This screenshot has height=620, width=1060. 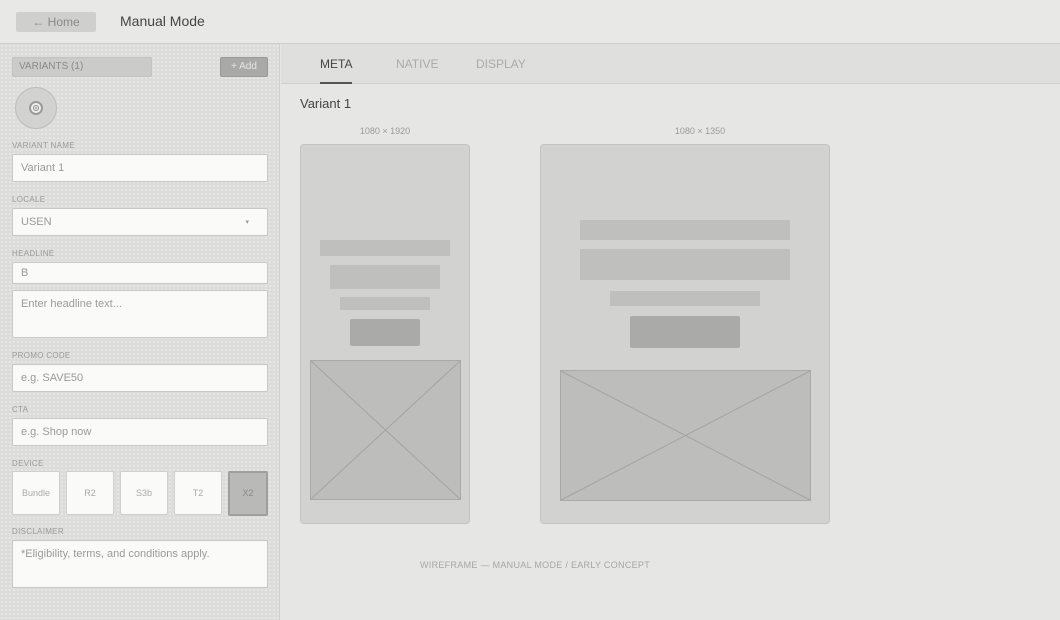 I want to click on tab-meta: META, so click(x=336, y=64).